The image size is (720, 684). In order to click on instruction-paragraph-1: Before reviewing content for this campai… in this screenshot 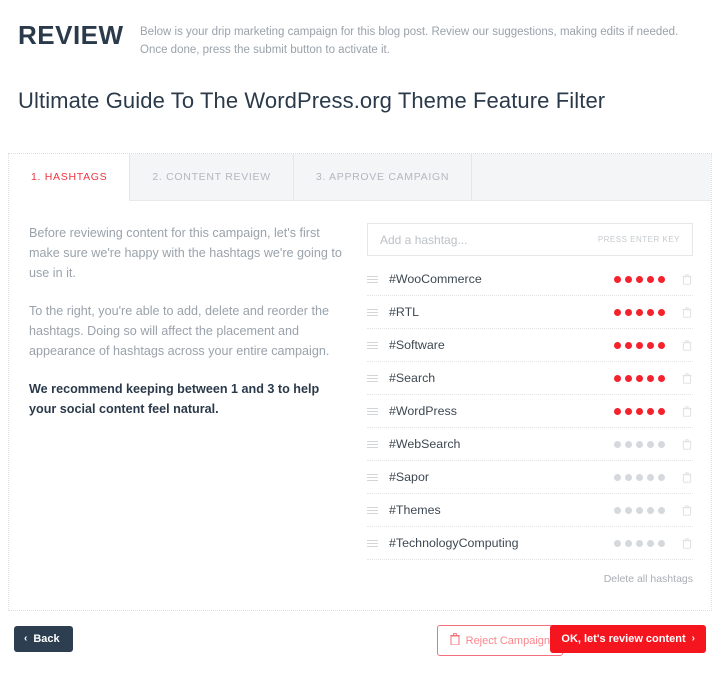, I will do `click(185, 253)`.